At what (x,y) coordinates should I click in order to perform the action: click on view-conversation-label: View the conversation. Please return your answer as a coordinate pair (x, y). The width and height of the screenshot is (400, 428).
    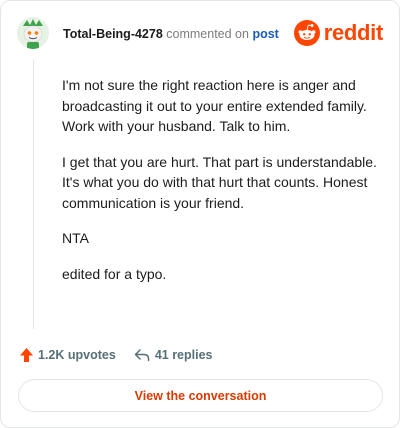
    Looking at the image, I should click on (200, 395).